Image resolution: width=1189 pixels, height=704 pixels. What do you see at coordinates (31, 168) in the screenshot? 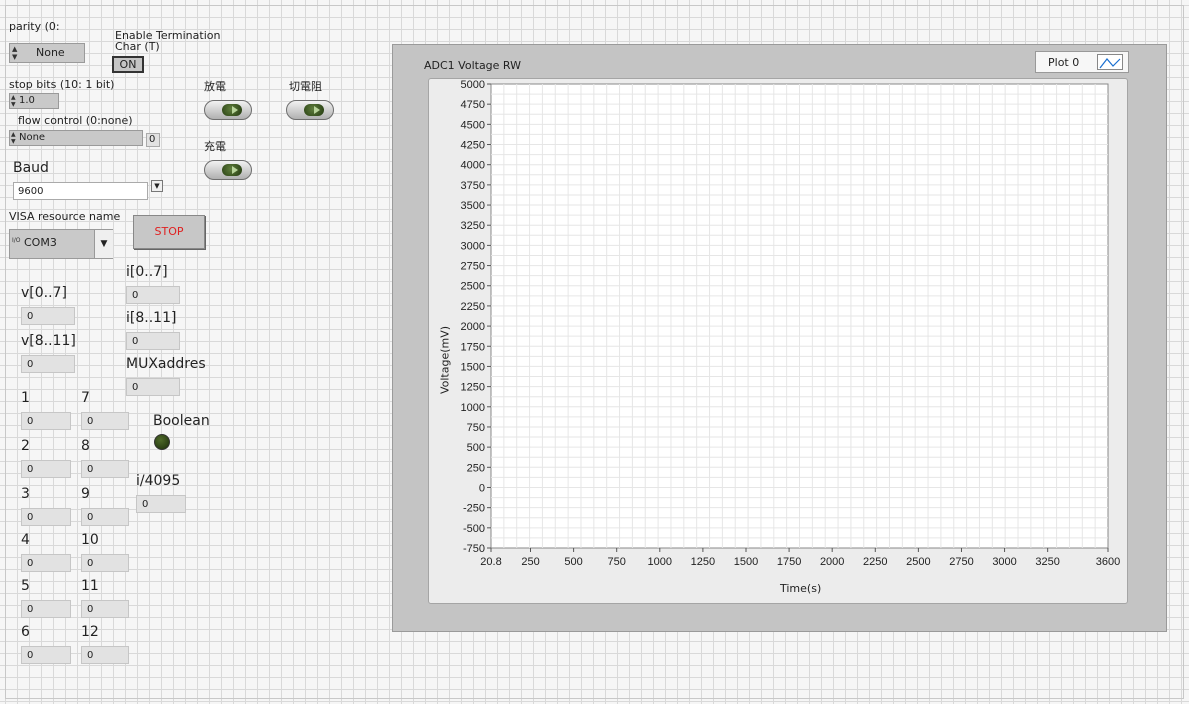
I see `baud-label: Baud` at bounding box center [31, 168].